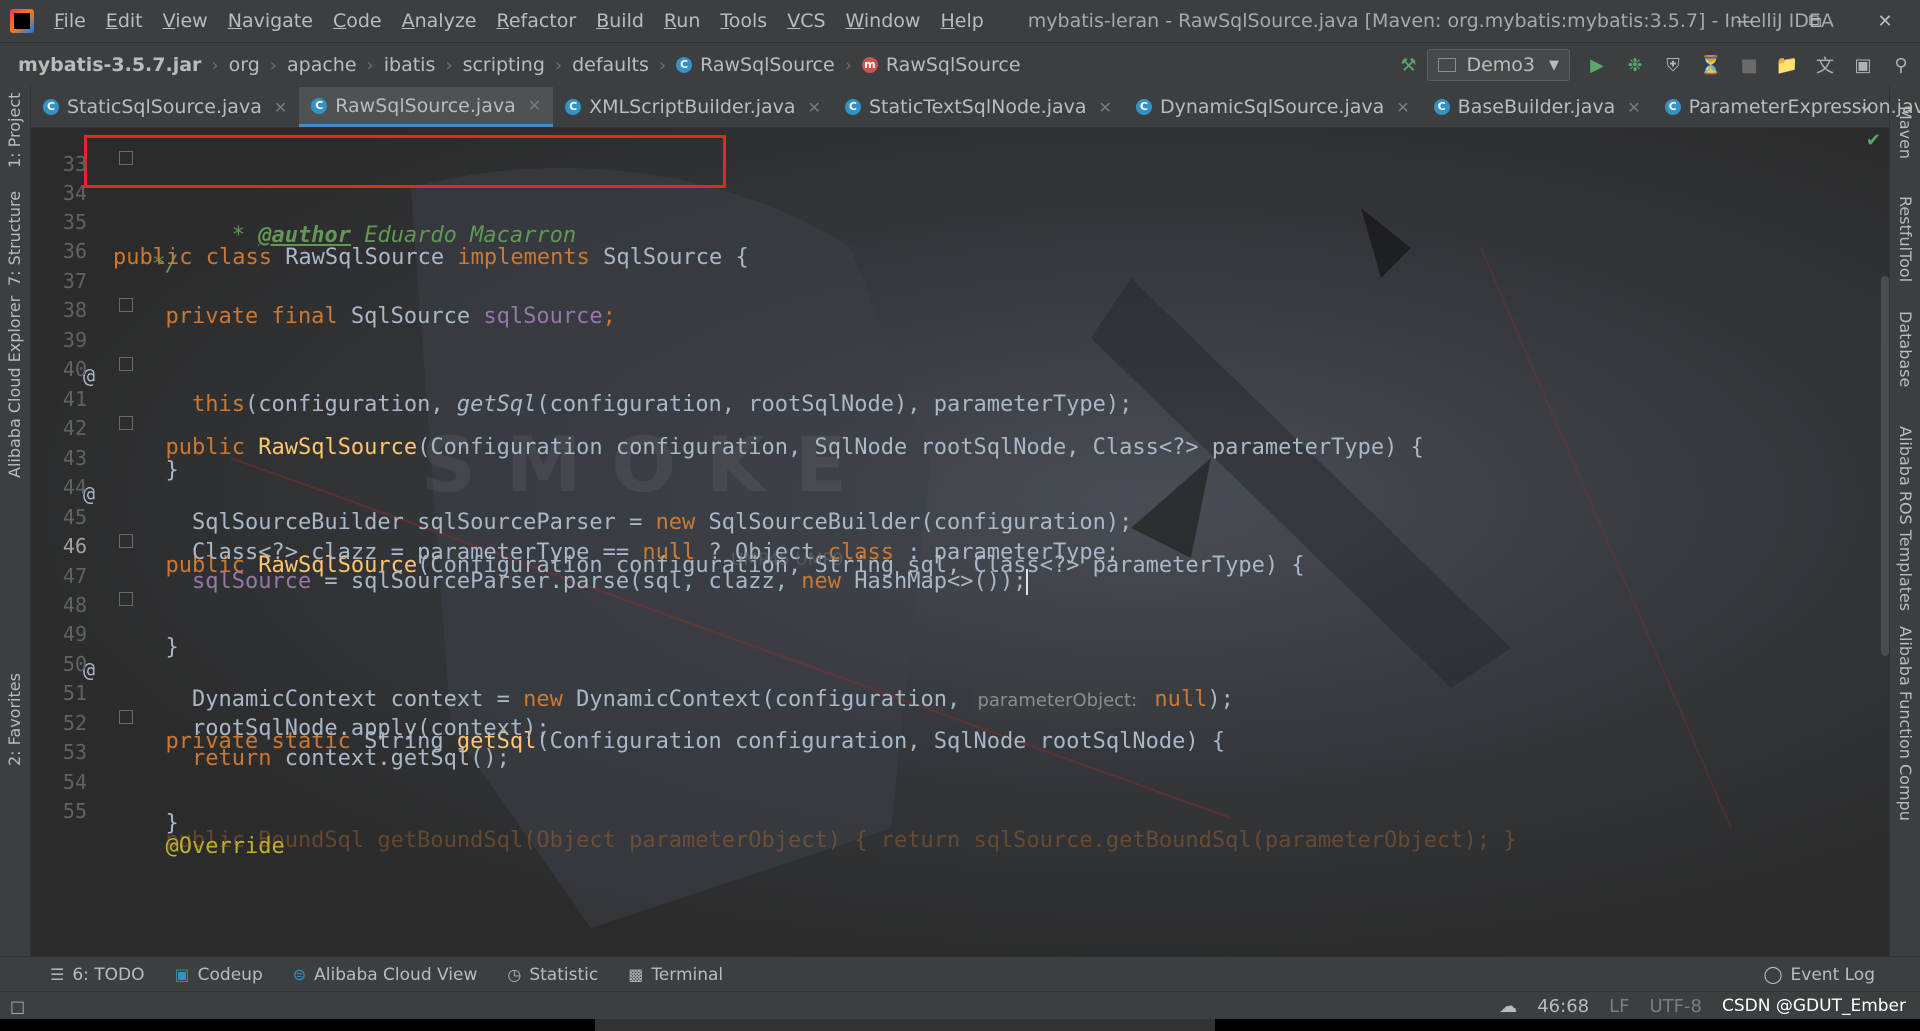 This screenshot has height=1031, width=1920. I want to click on menu-refactor: Refactor, so click(536, 21).